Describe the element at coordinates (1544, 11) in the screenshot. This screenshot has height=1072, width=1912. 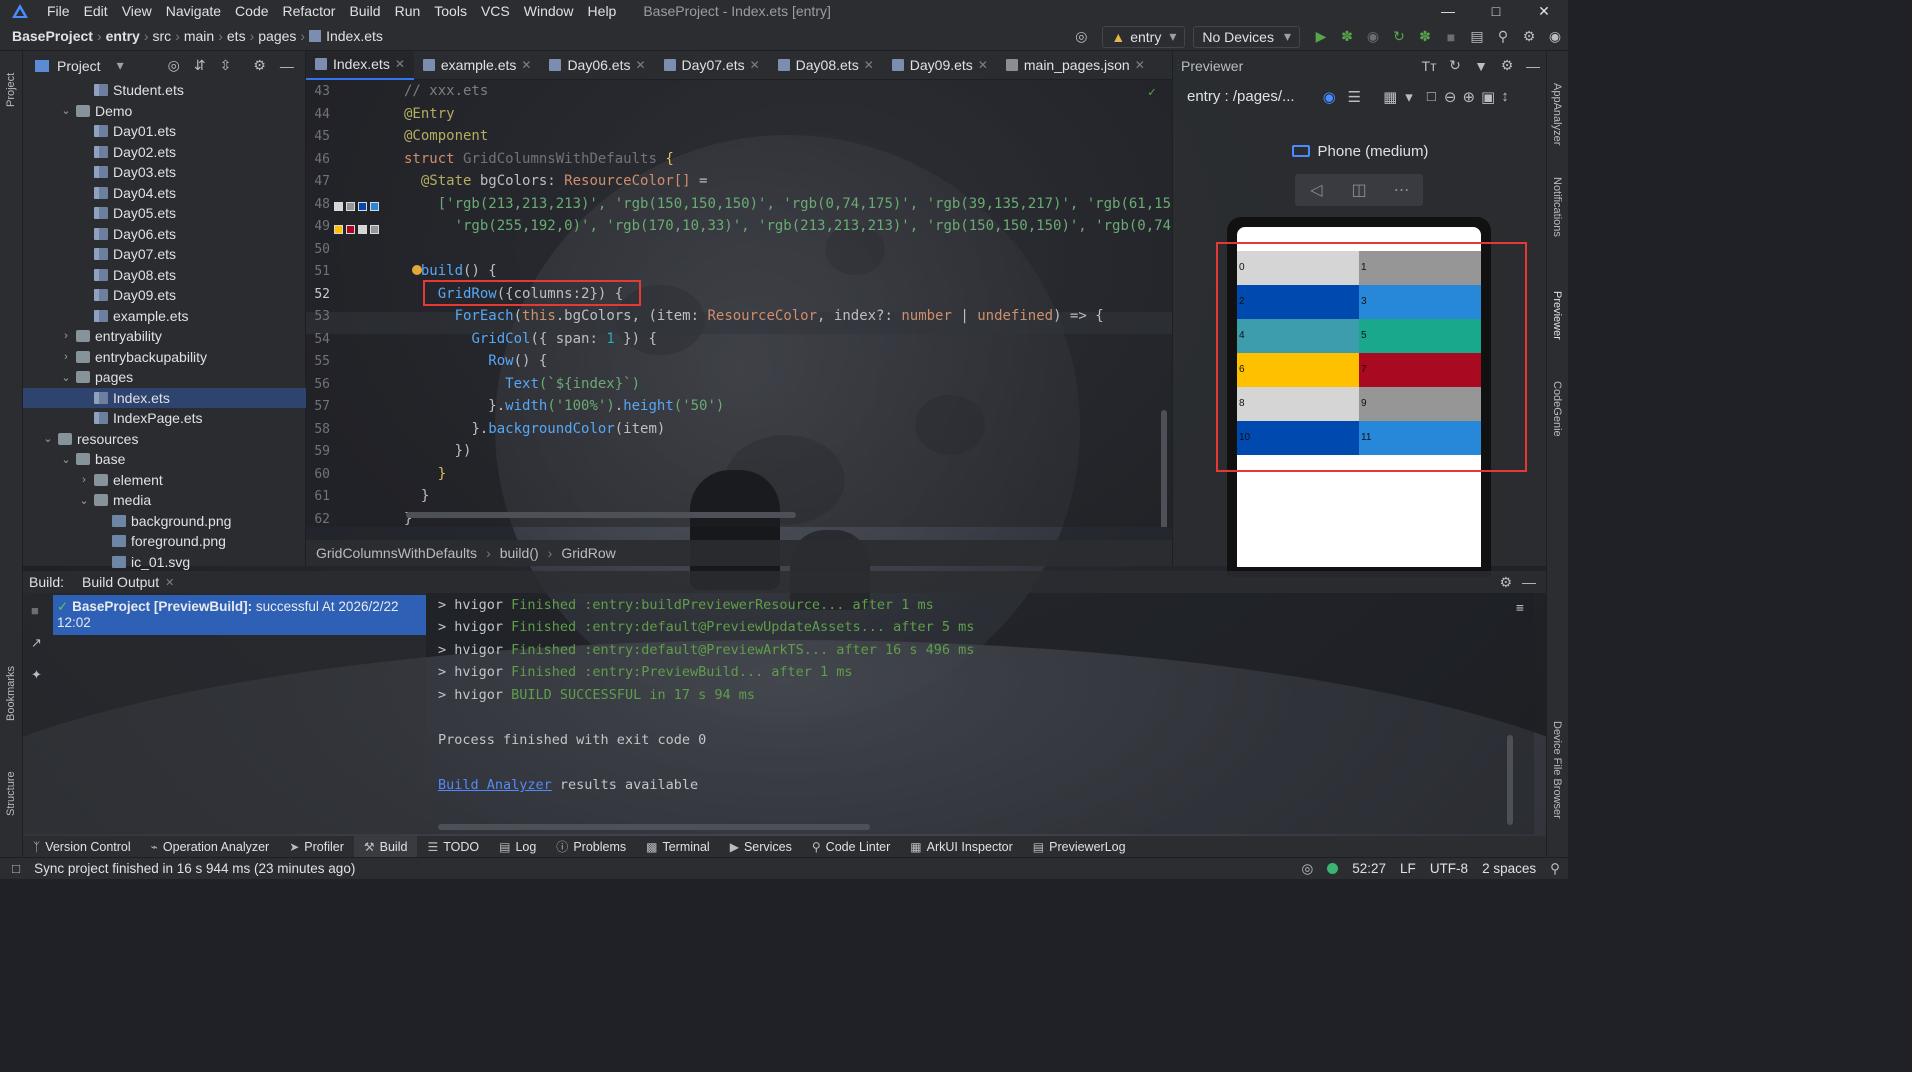
I see `close-icon: ✕` at that location.